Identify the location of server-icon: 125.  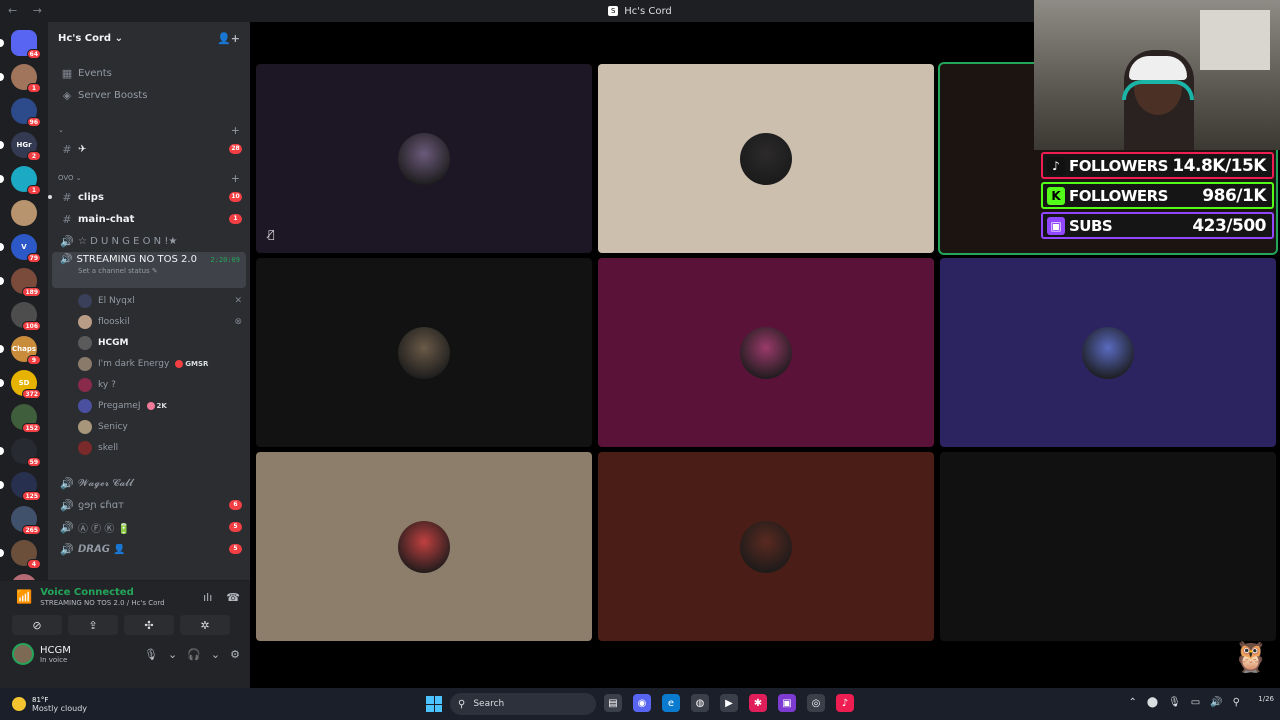
(20, 486).